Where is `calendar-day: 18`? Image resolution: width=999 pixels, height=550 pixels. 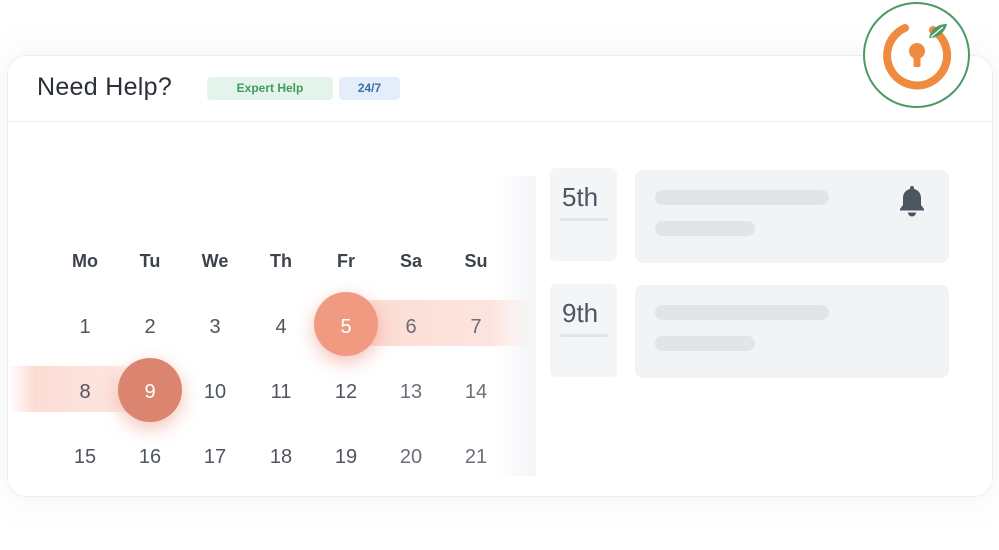 calendar-day: 18 is located at coordinates (281, 457).